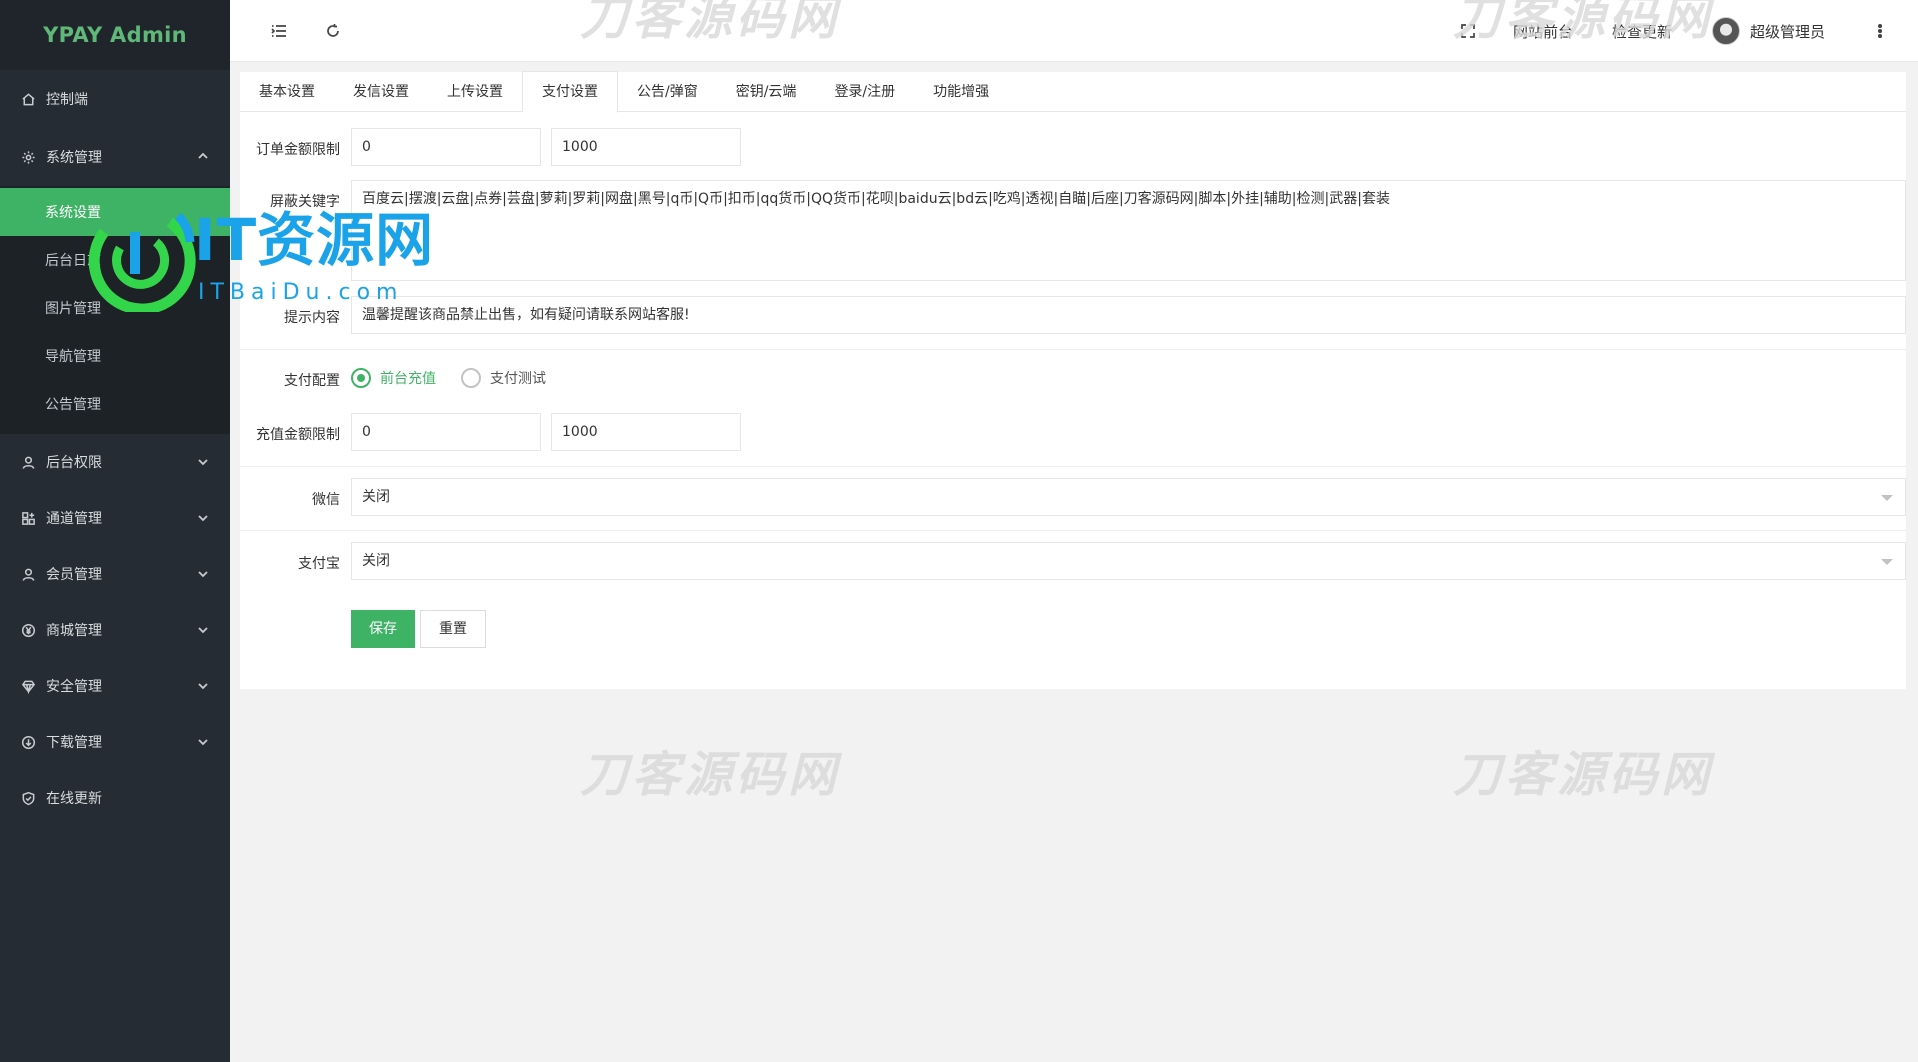  What do you see at coordinates (446, 147) in the screenshot?
I see `order-limit-min-input: 0` at bounding box center [446, 147].